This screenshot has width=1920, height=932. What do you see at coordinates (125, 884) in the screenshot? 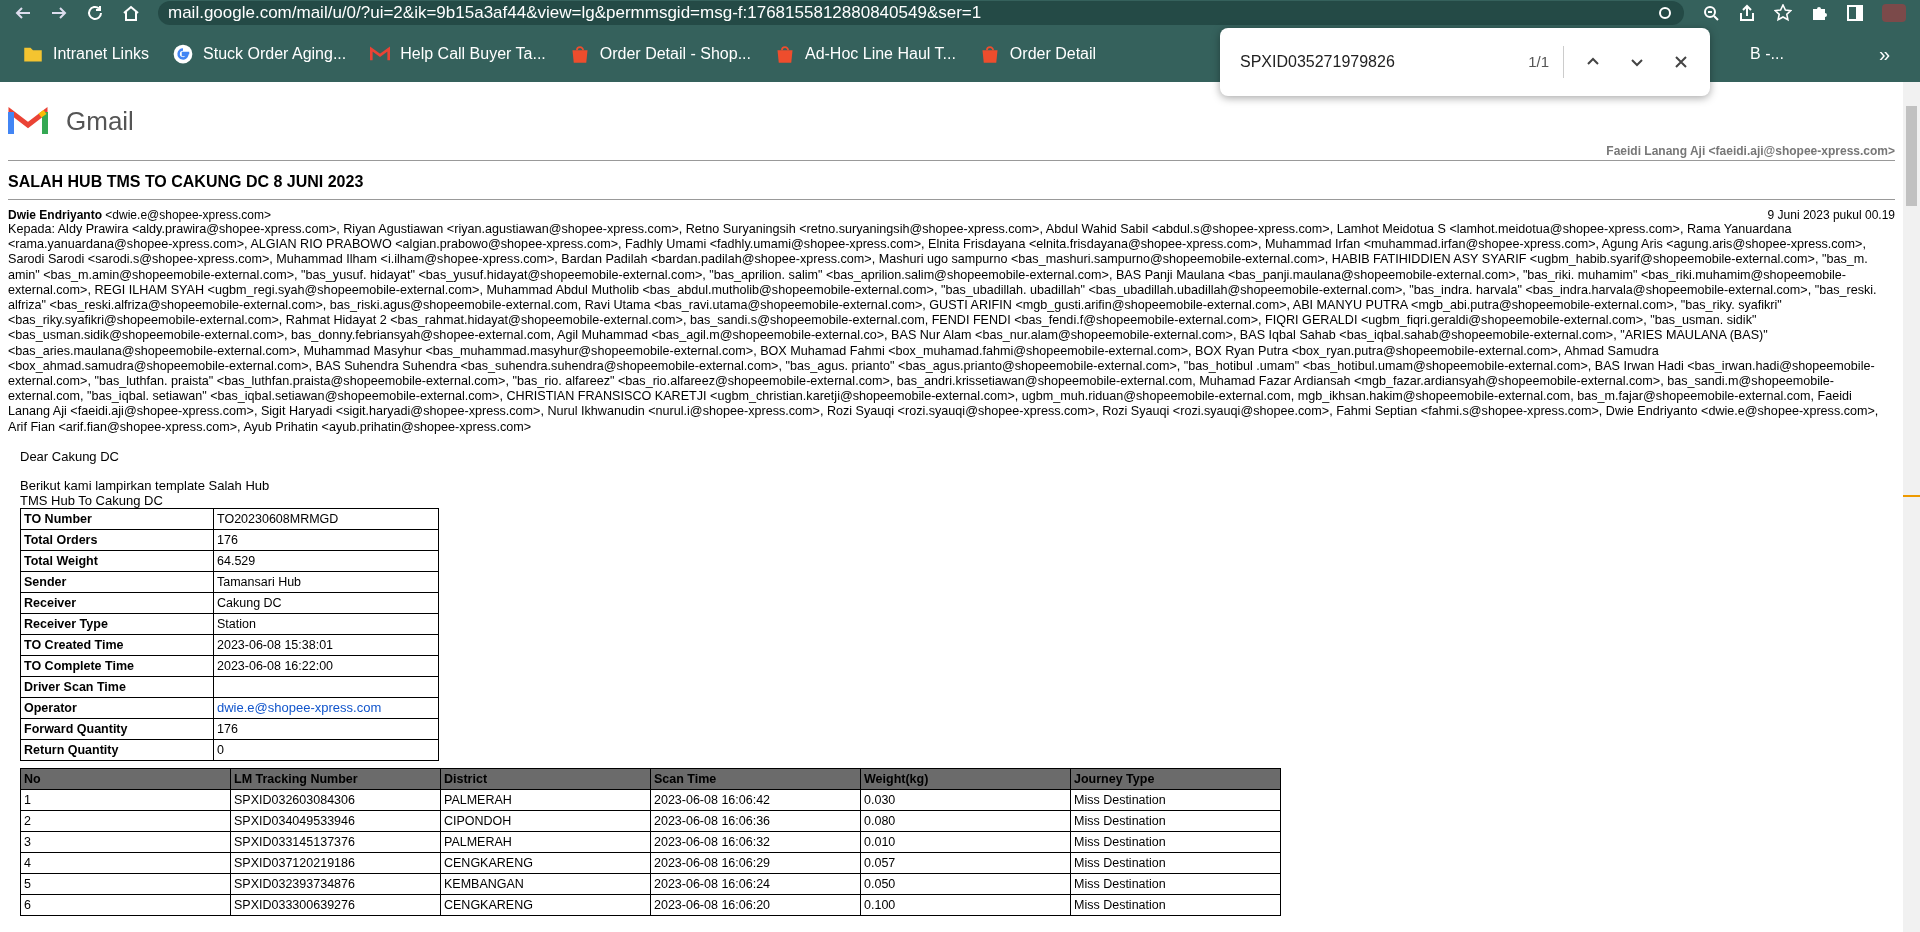
I see `table-cell: 5` at bounding box center [125, 884].